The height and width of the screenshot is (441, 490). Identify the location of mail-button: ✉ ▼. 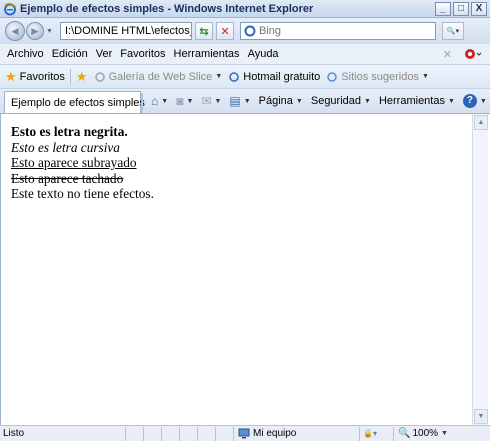
(211, 101).